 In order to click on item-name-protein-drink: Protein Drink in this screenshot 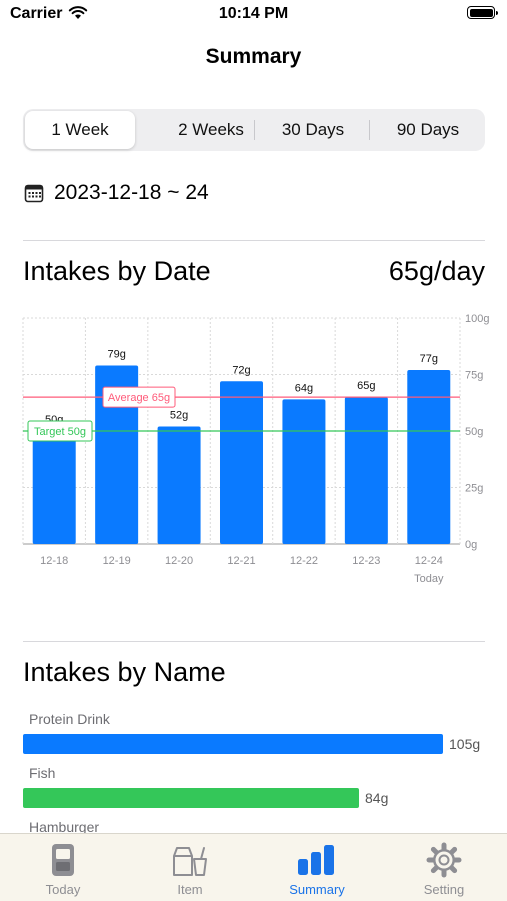, I will do `click(69, 719)`.